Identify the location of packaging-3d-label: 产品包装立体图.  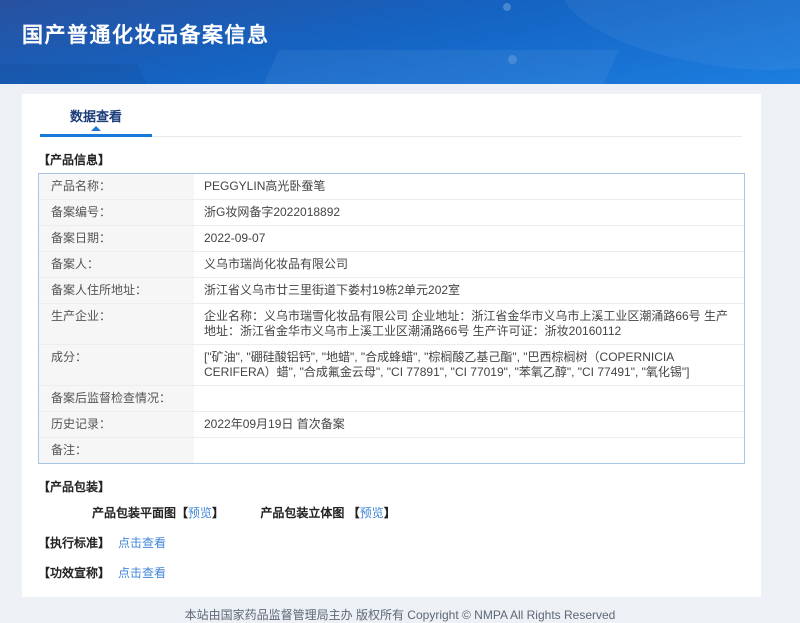
(304, 513).